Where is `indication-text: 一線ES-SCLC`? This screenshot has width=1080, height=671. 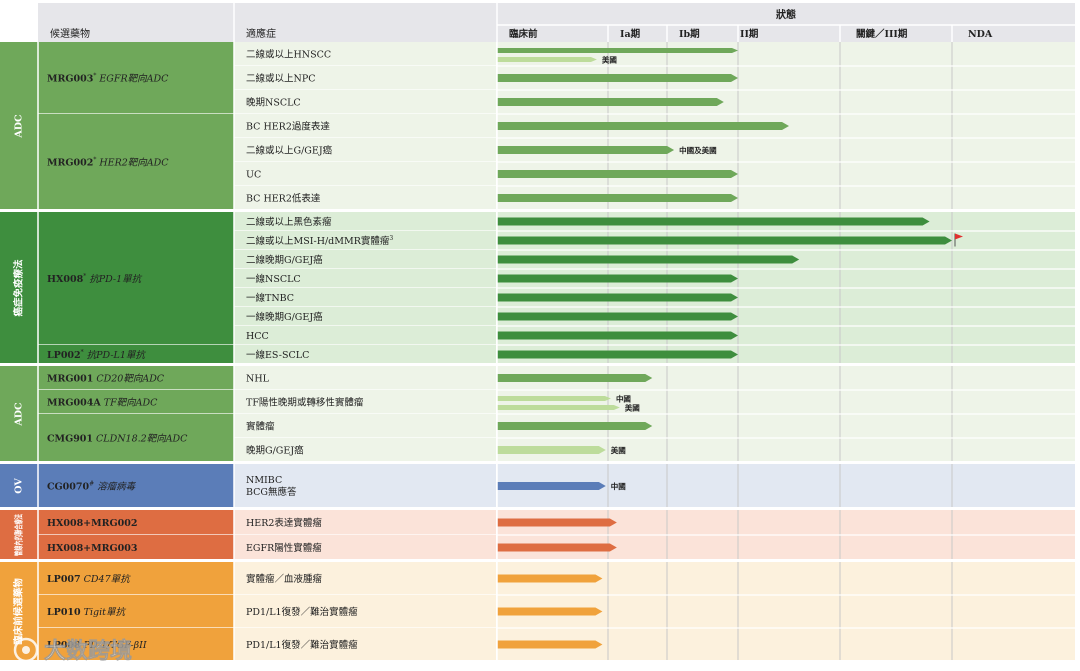 indication-text: 一線ES-SCLC is located at coordinates (277, 355).